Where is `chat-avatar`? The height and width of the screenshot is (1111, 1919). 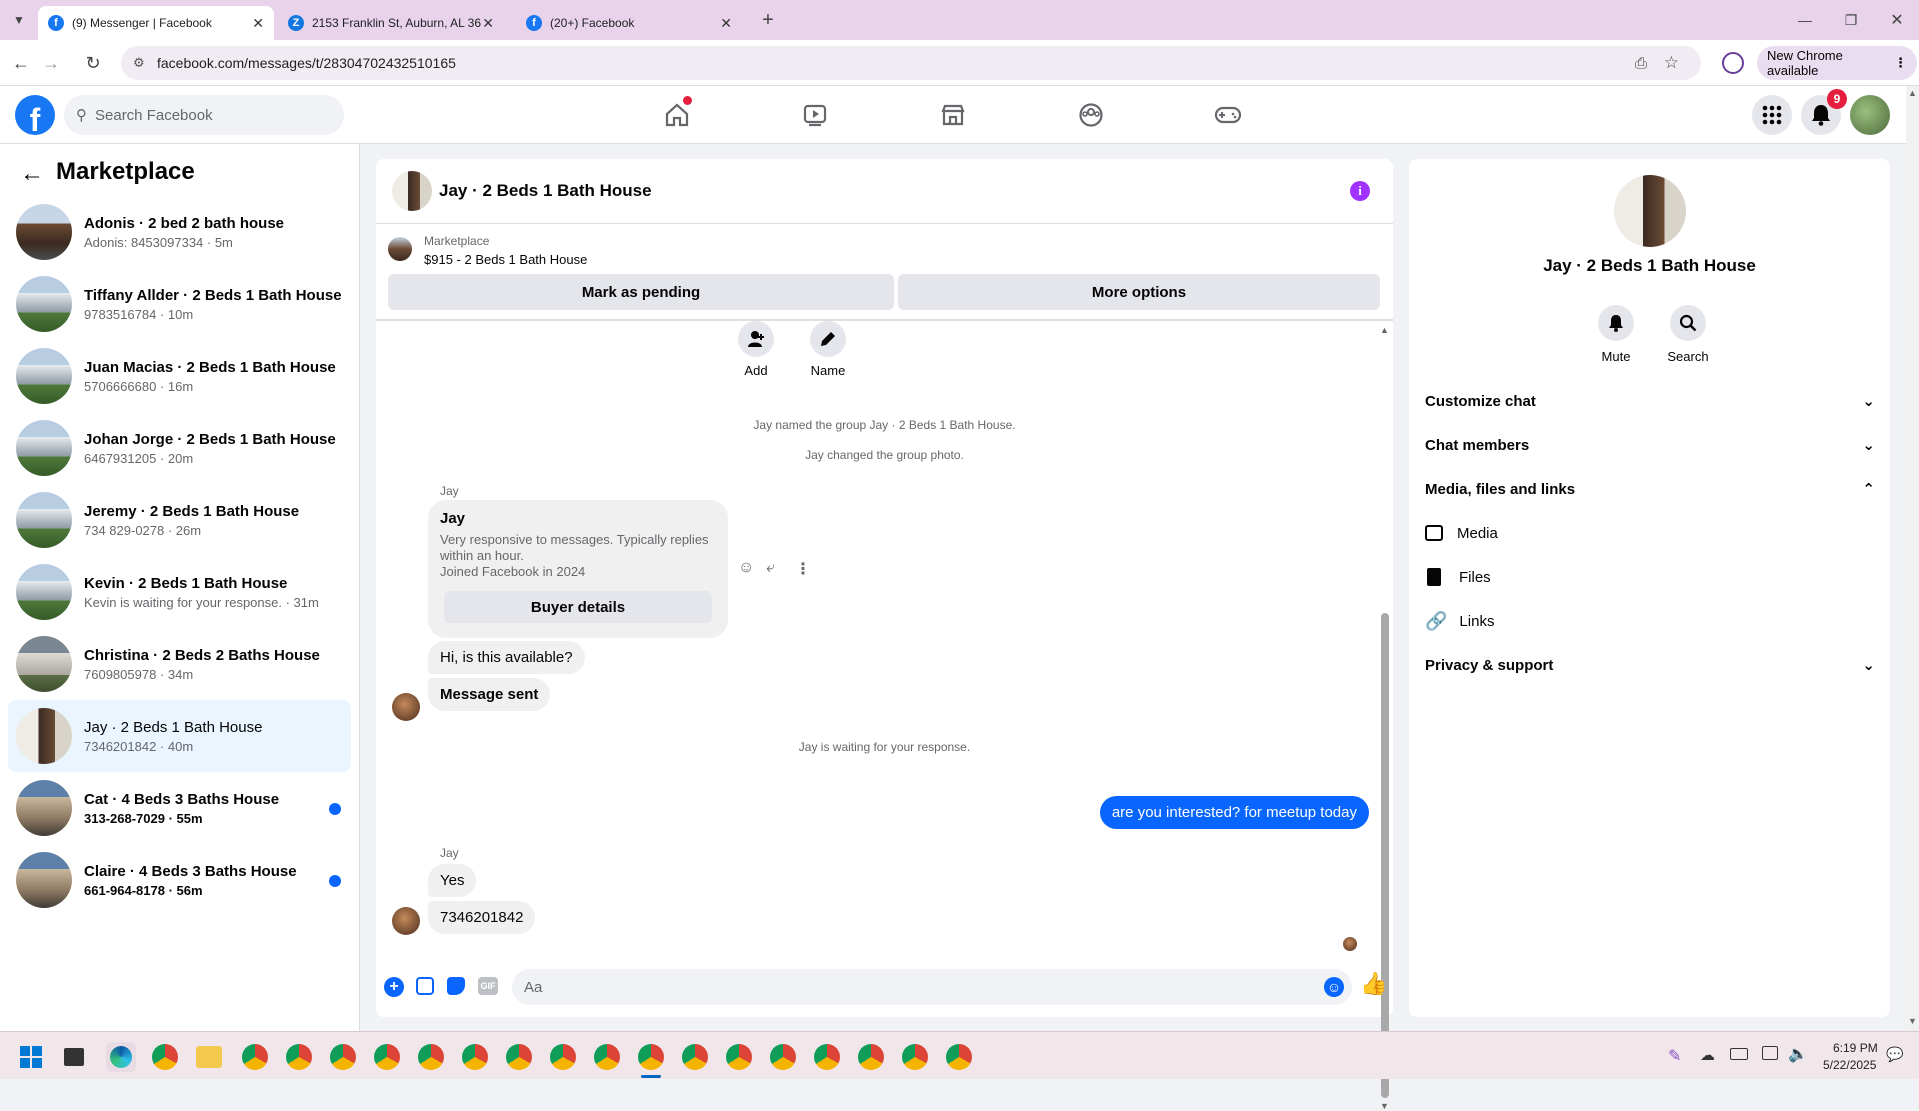 chat-avatar is located at coordinates (412, 191).